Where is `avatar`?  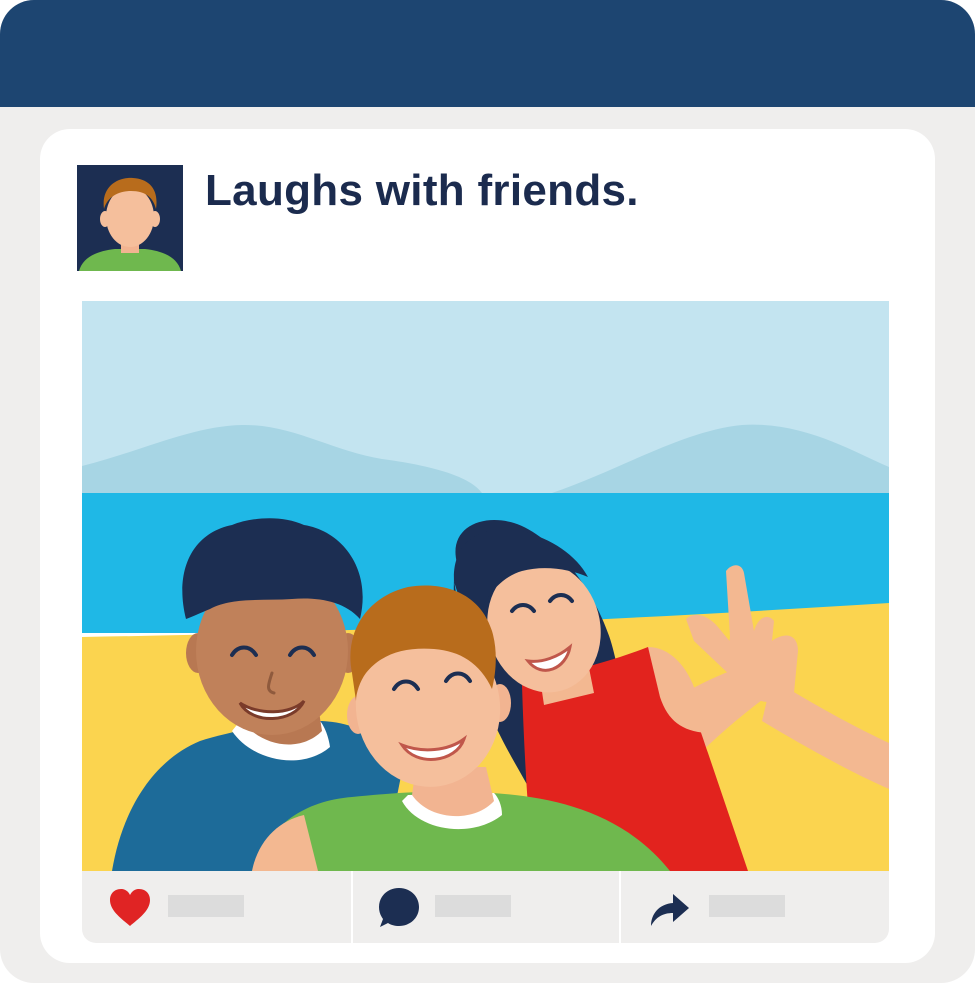
avatar is located at coordinates (130, 218).